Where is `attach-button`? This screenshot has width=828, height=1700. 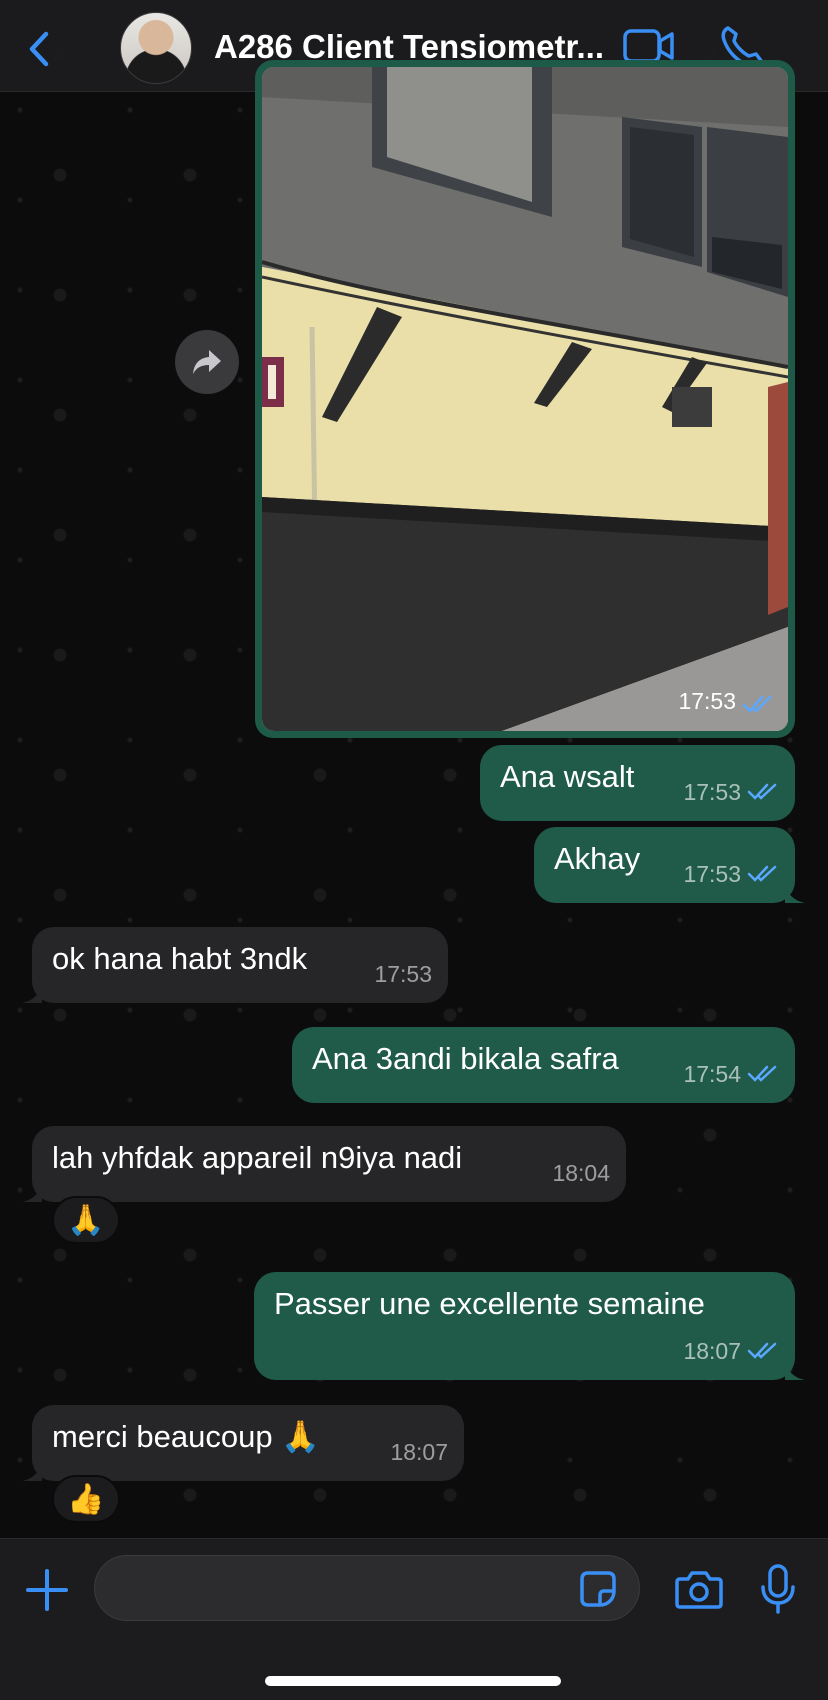
attach-button is located at coordinates (47, 1590).